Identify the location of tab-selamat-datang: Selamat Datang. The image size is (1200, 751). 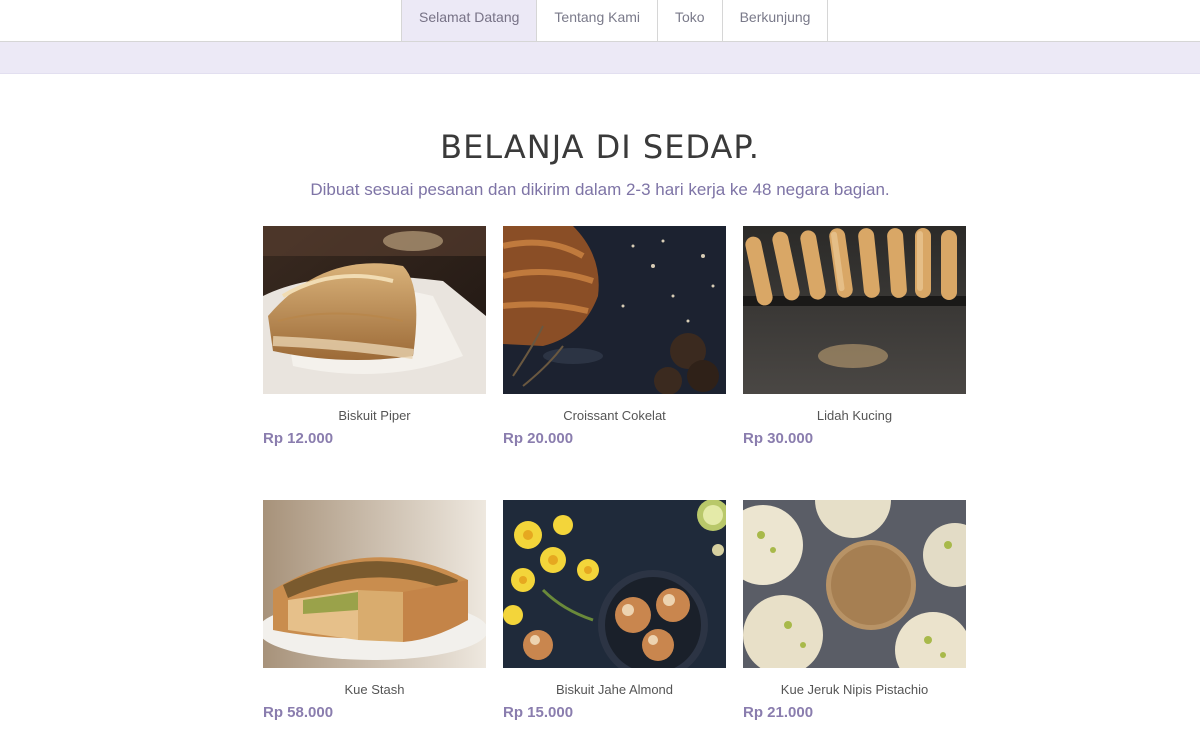
(469, 20).